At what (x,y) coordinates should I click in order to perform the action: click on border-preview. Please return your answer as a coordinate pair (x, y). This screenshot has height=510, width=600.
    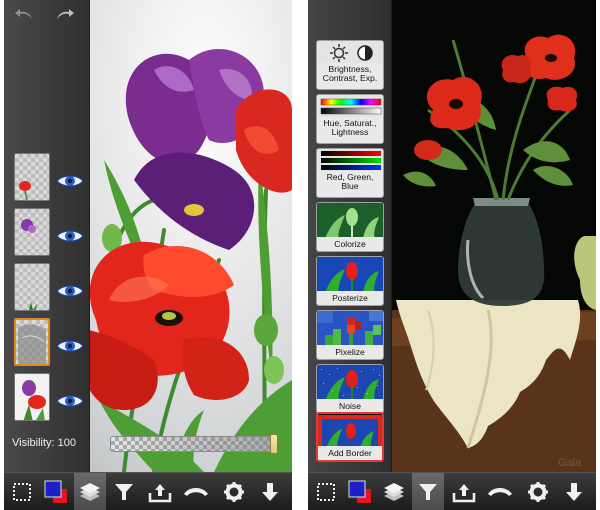
    Looking at the image, I should click on (350, 432).